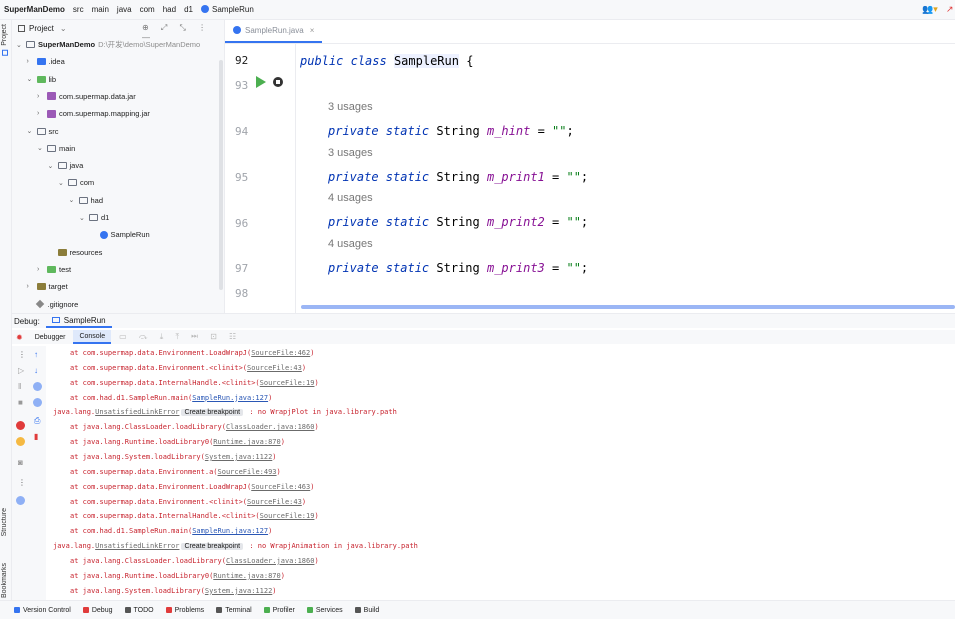 The height and width of the screenshot is (619, 955). Describe the element at coordinates (94, 217) in the screenshot. I see `tree-item-d1: ⌄ d1` at that location.